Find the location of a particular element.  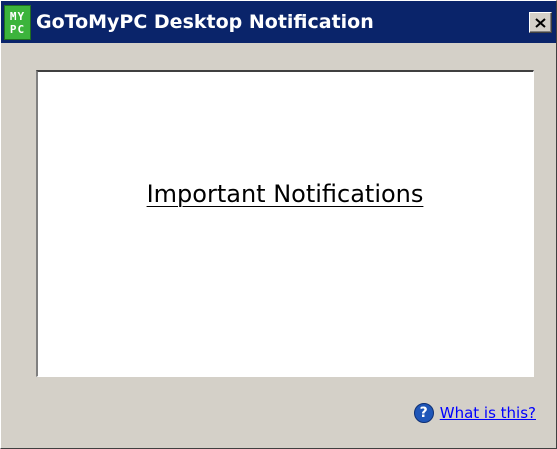

gotomypc-logo-icon: MY PC is located at coordinates (17, 22).